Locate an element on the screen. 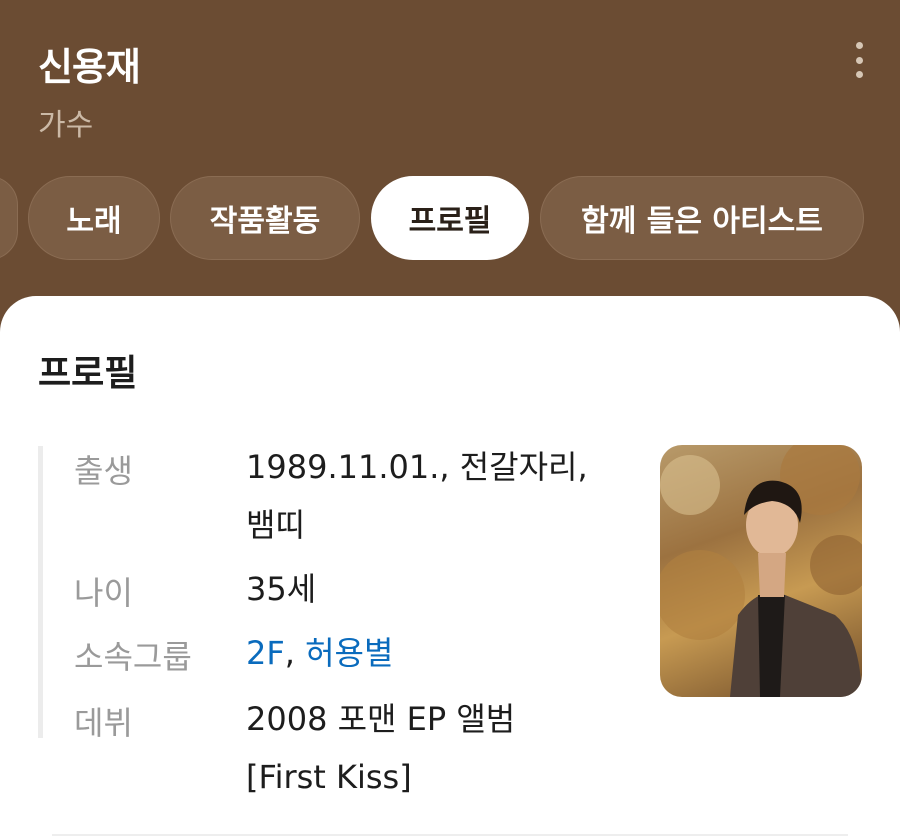  section-divider is located at coordinates (450, 835).